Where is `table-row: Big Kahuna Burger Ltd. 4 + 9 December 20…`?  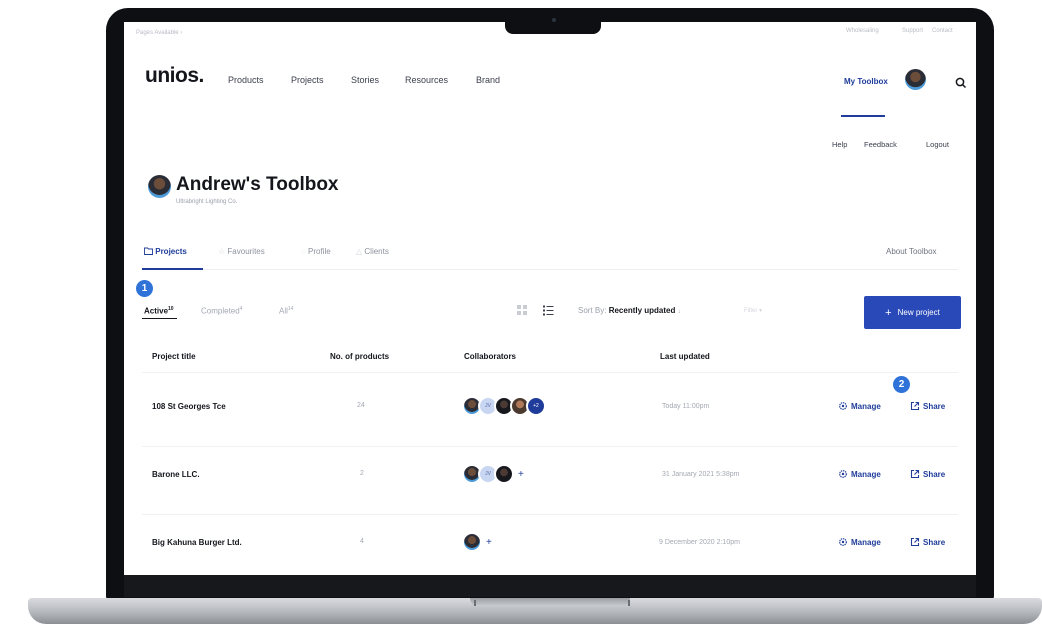
table-row: Big Kahuna Burger Ltd. 4 + 9 December 20… is located at coordinates (550, 544).